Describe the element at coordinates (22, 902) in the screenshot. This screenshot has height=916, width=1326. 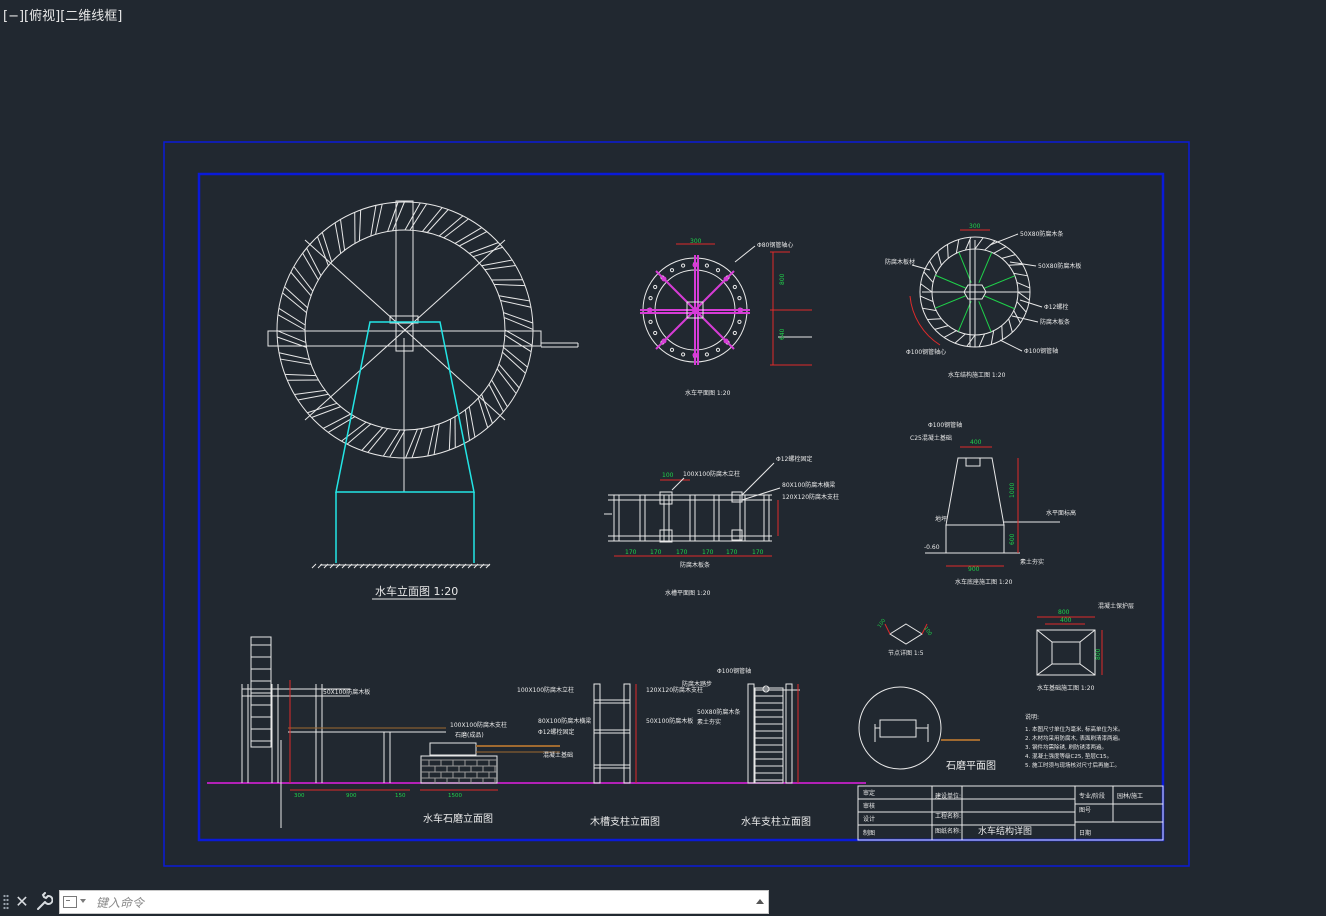
I see `close-icon: ✕` at that location.